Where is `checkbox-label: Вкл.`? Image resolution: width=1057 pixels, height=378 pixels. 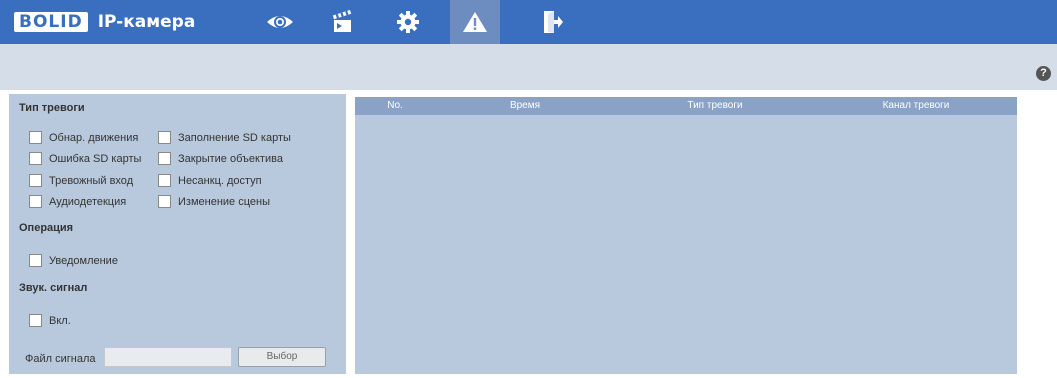
checkbox-label: Вкл. is located at coordinates (60, 320).